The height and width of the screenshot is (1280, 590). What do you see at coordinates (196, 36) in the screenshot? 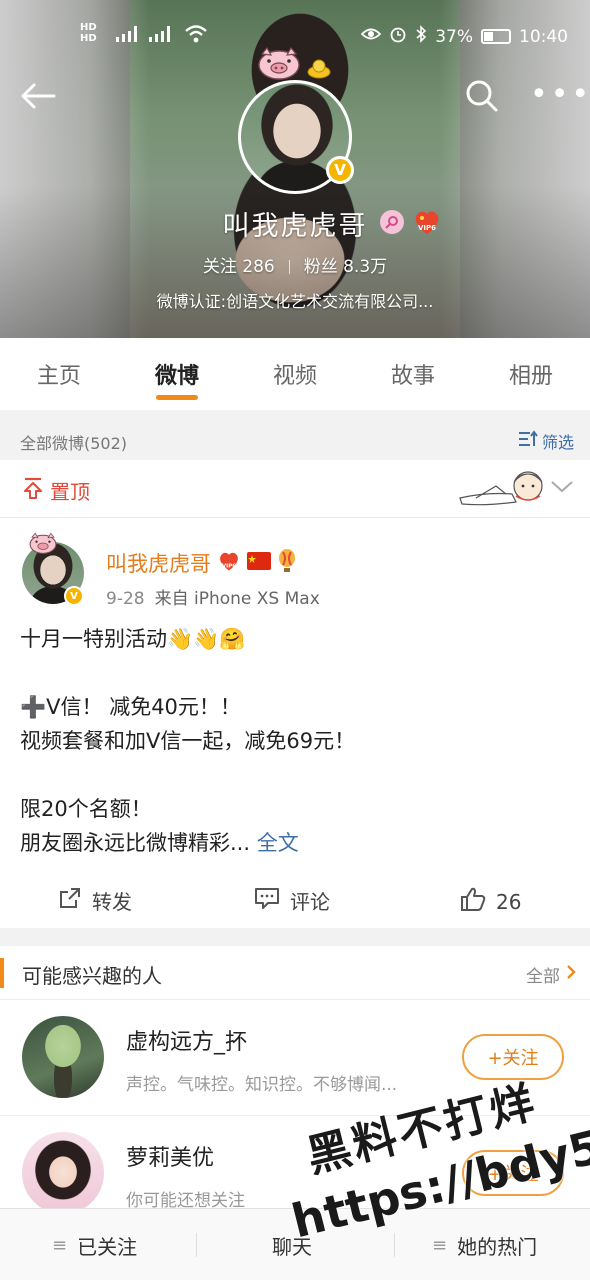
I see `wifi-icon` at bounding box center [196, 36].